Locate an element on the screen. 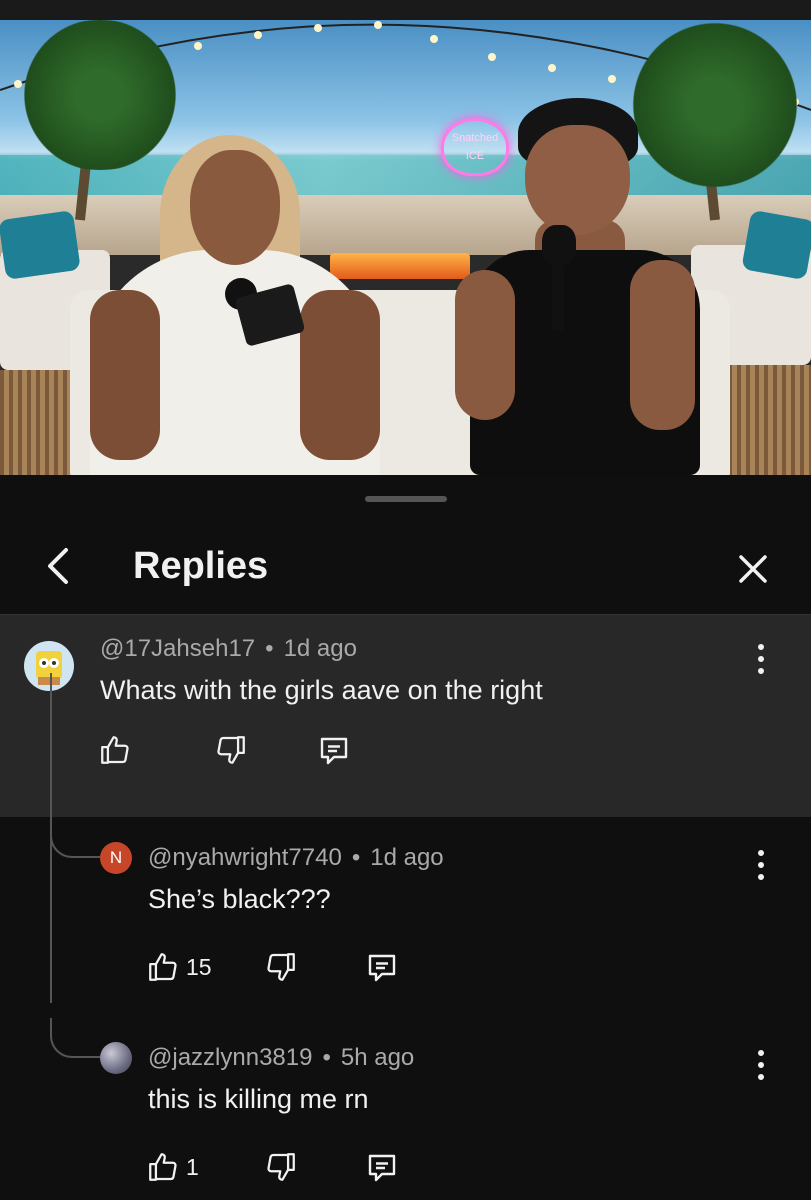 This screenshot has height=1200, width=811. comment-meta: @17Jahseh17 • 1d ago is located at coordinates (228, 649).